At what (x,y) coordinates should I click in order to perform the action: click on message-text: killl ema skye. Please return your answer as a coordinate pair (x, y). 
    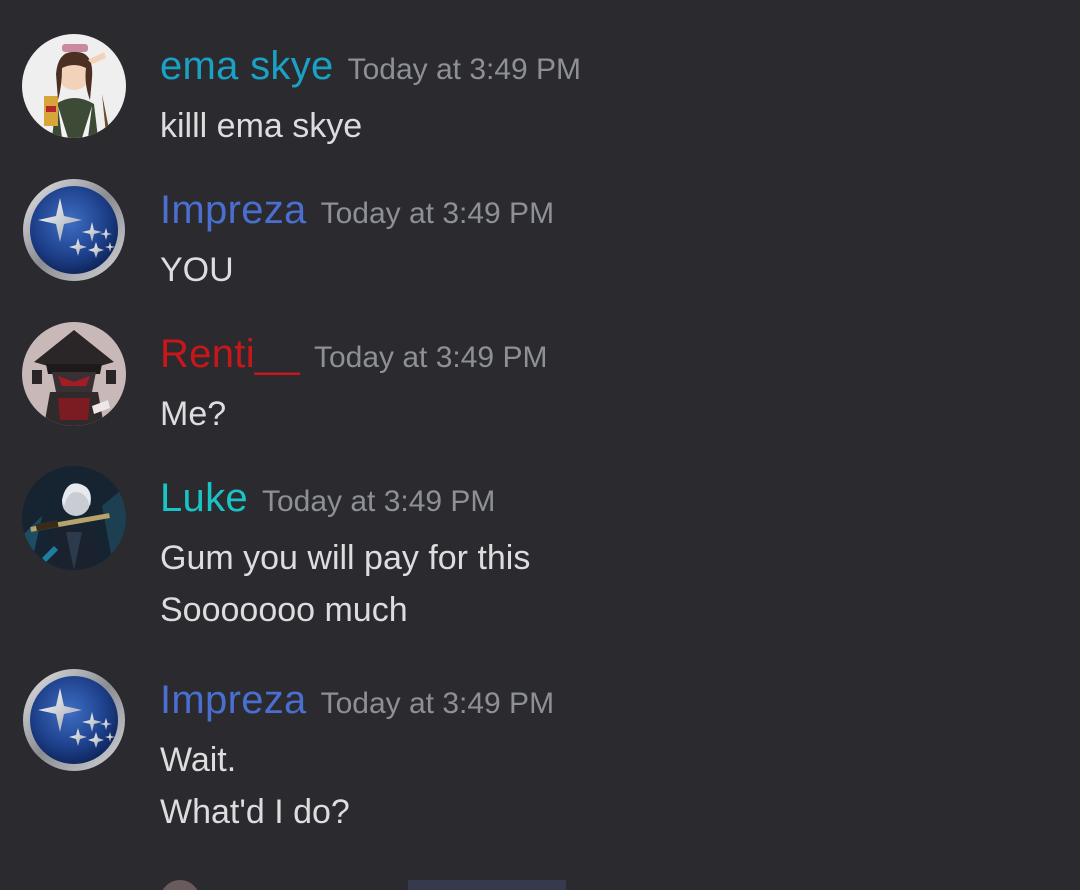
    Looking at the image, I should click on (261, 126).